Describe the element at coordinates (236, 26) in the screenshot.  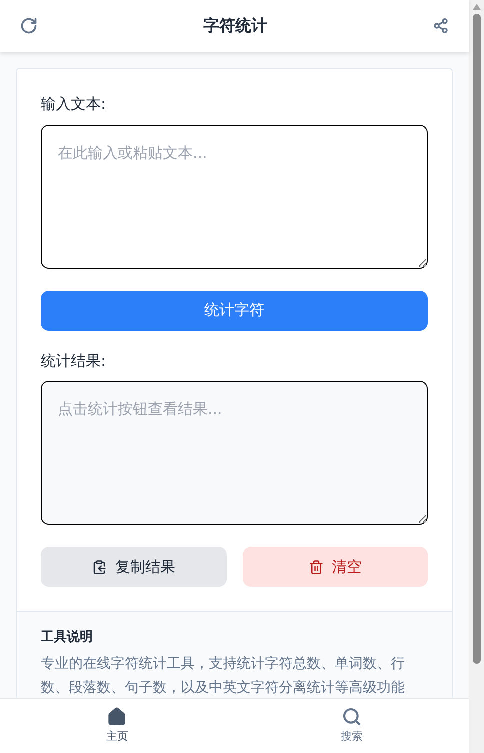
I see `page-title: 字符统计` at that location.